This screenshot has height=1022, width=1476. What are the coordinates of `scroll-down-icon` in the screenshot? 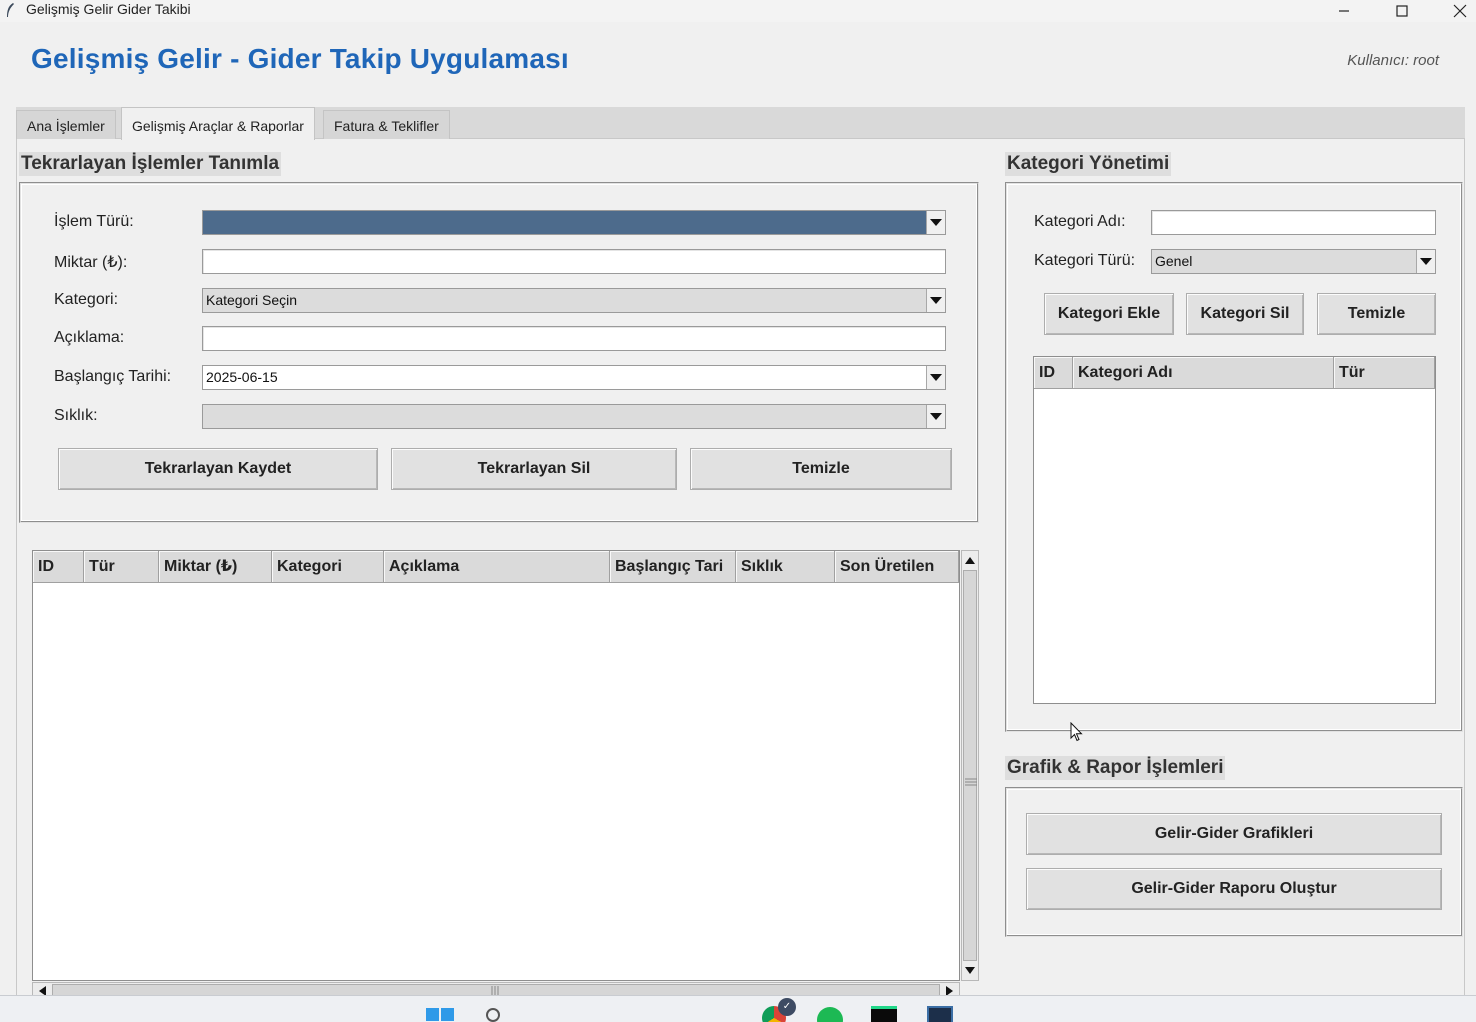 It's located at (970, 971).